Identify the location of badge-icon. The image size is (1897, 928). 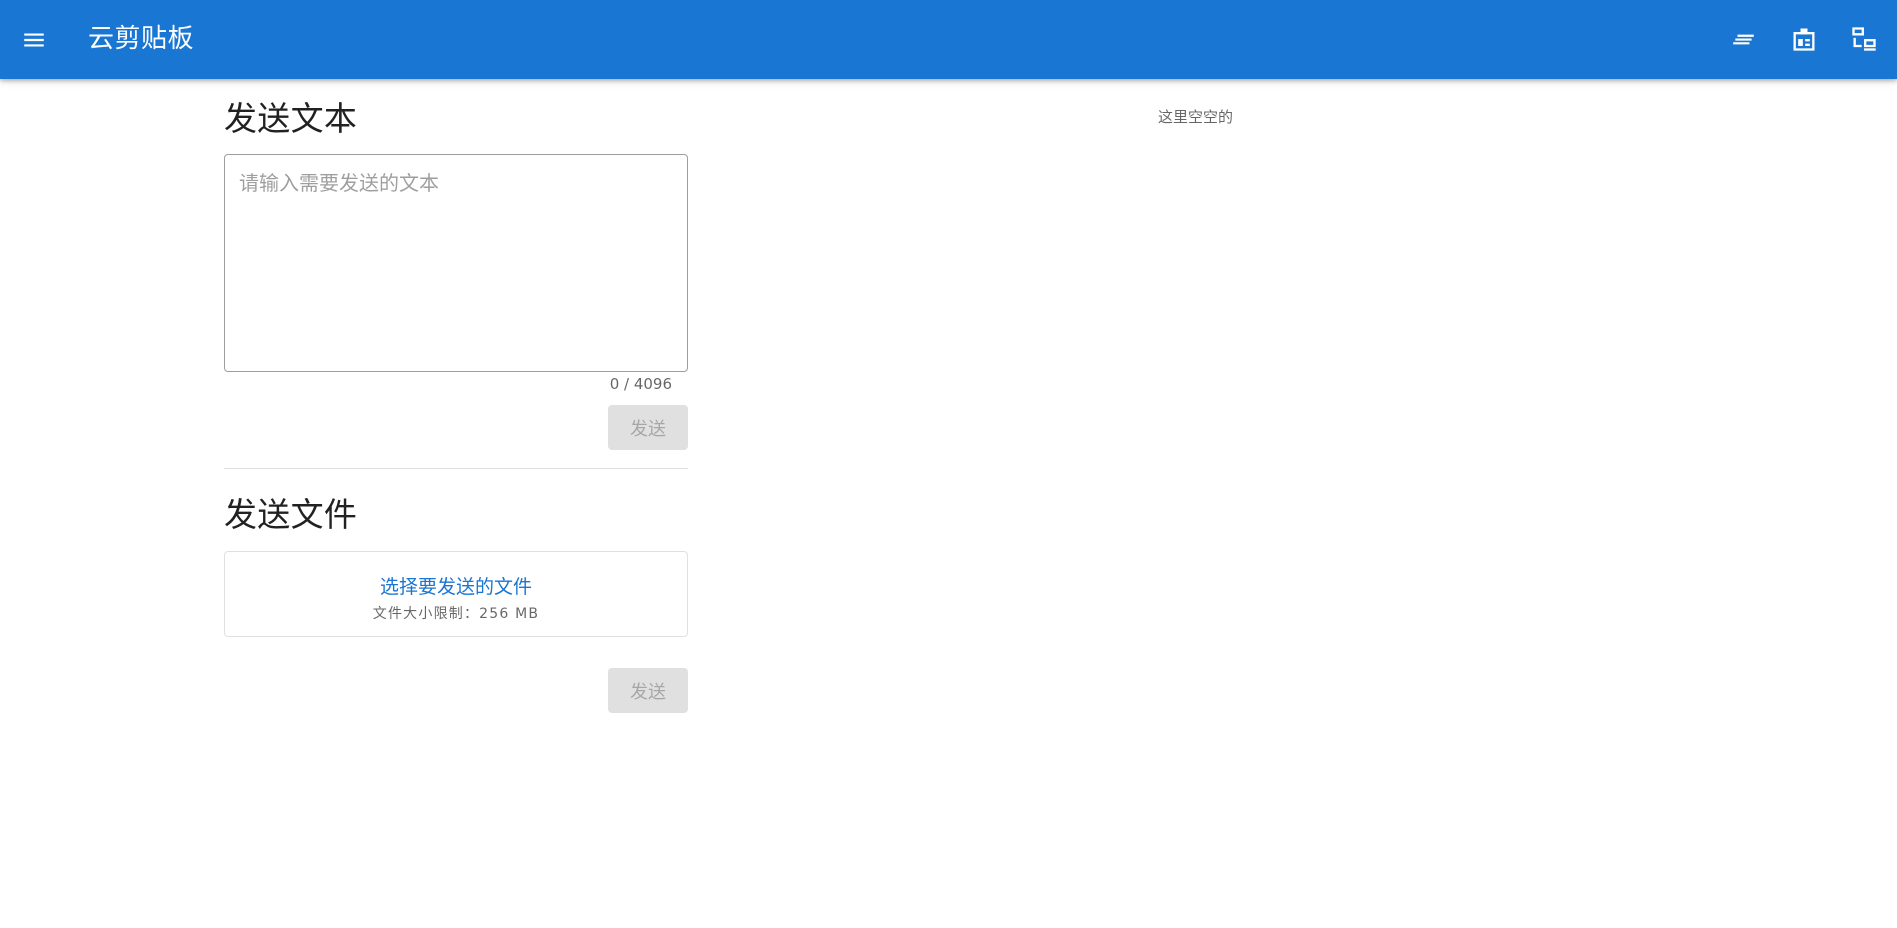
(1804, 39).